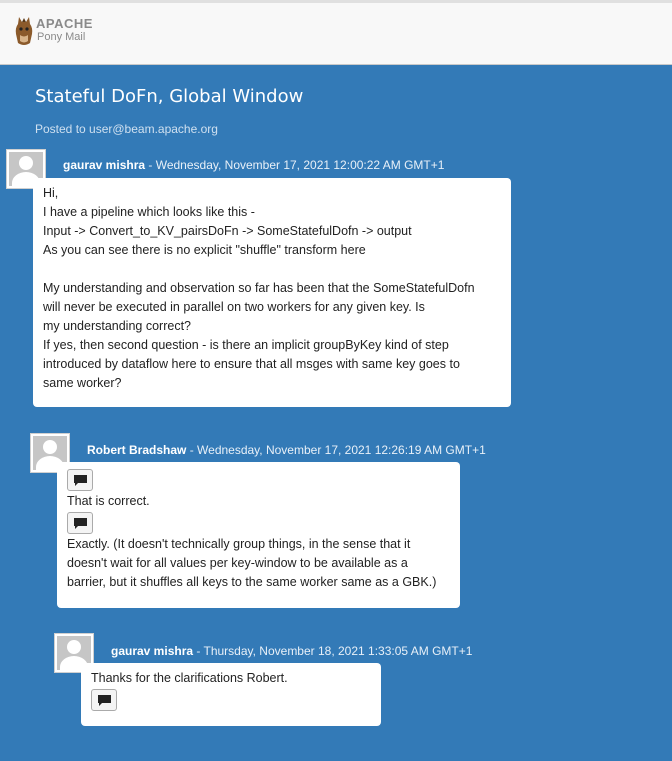  Describe the element at coordinates (136, 450) in the screenshot. I see `author-name: Robert Bradshaw` at that location.